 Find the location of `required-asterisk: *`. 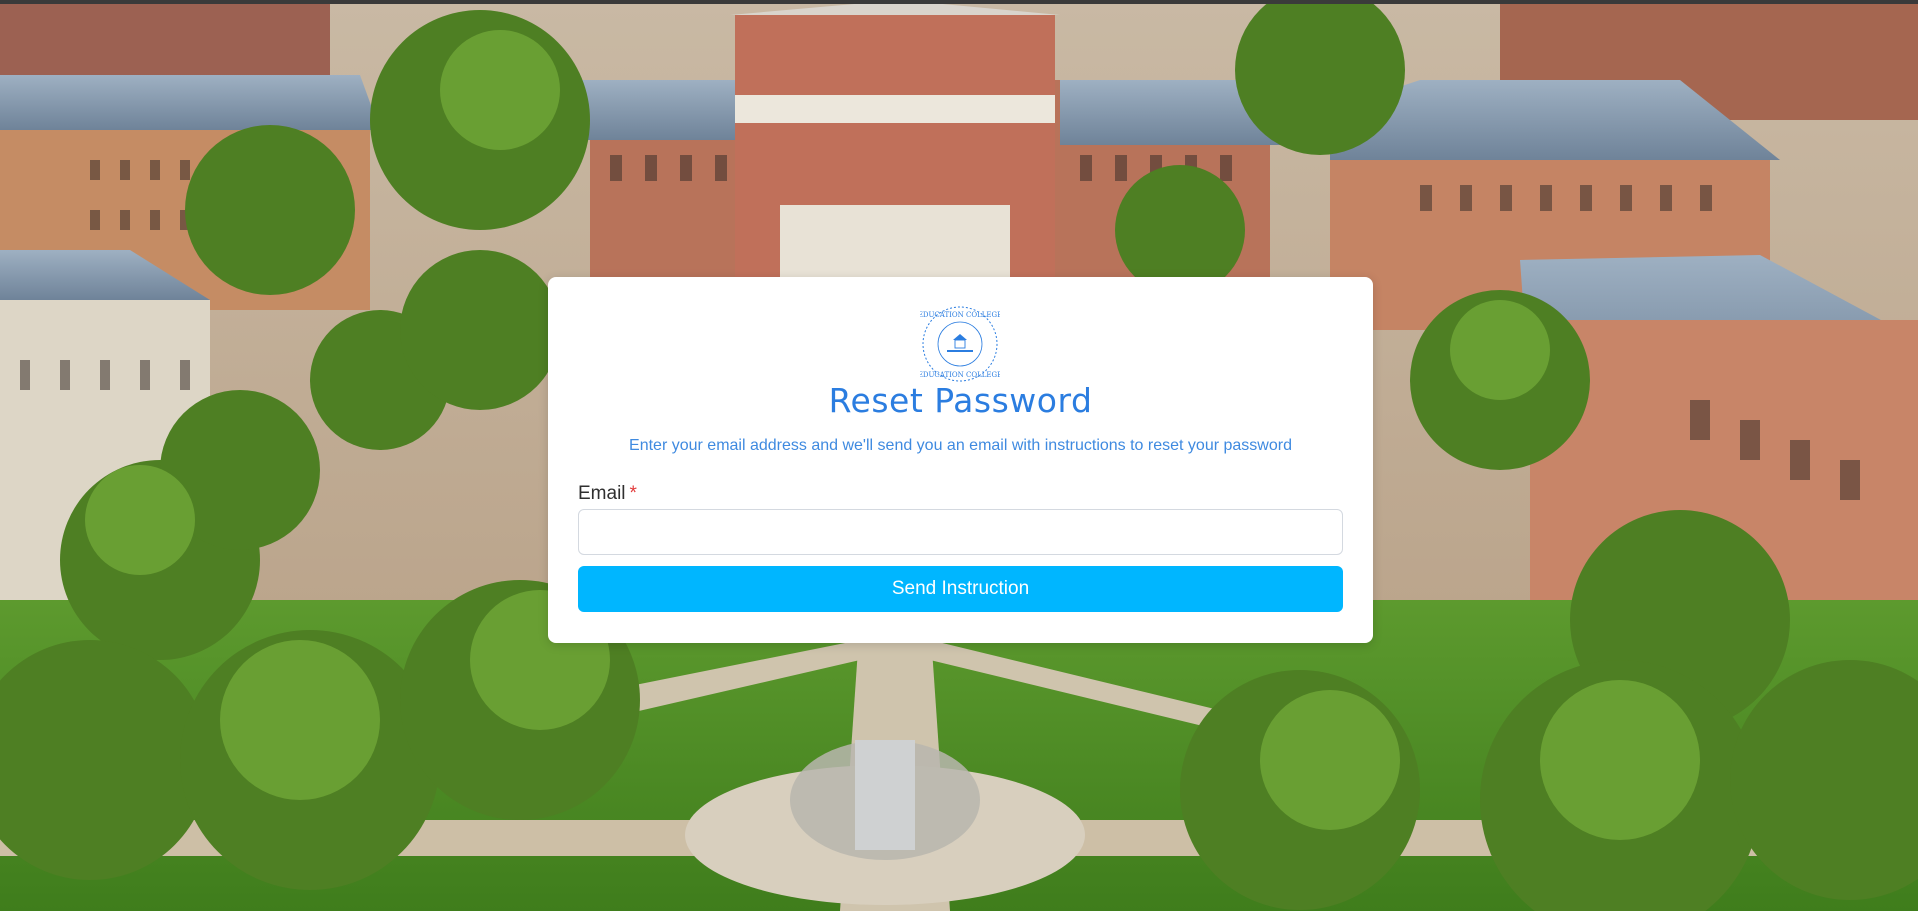

required-asterisk: * is located at coordinates (633, 493).